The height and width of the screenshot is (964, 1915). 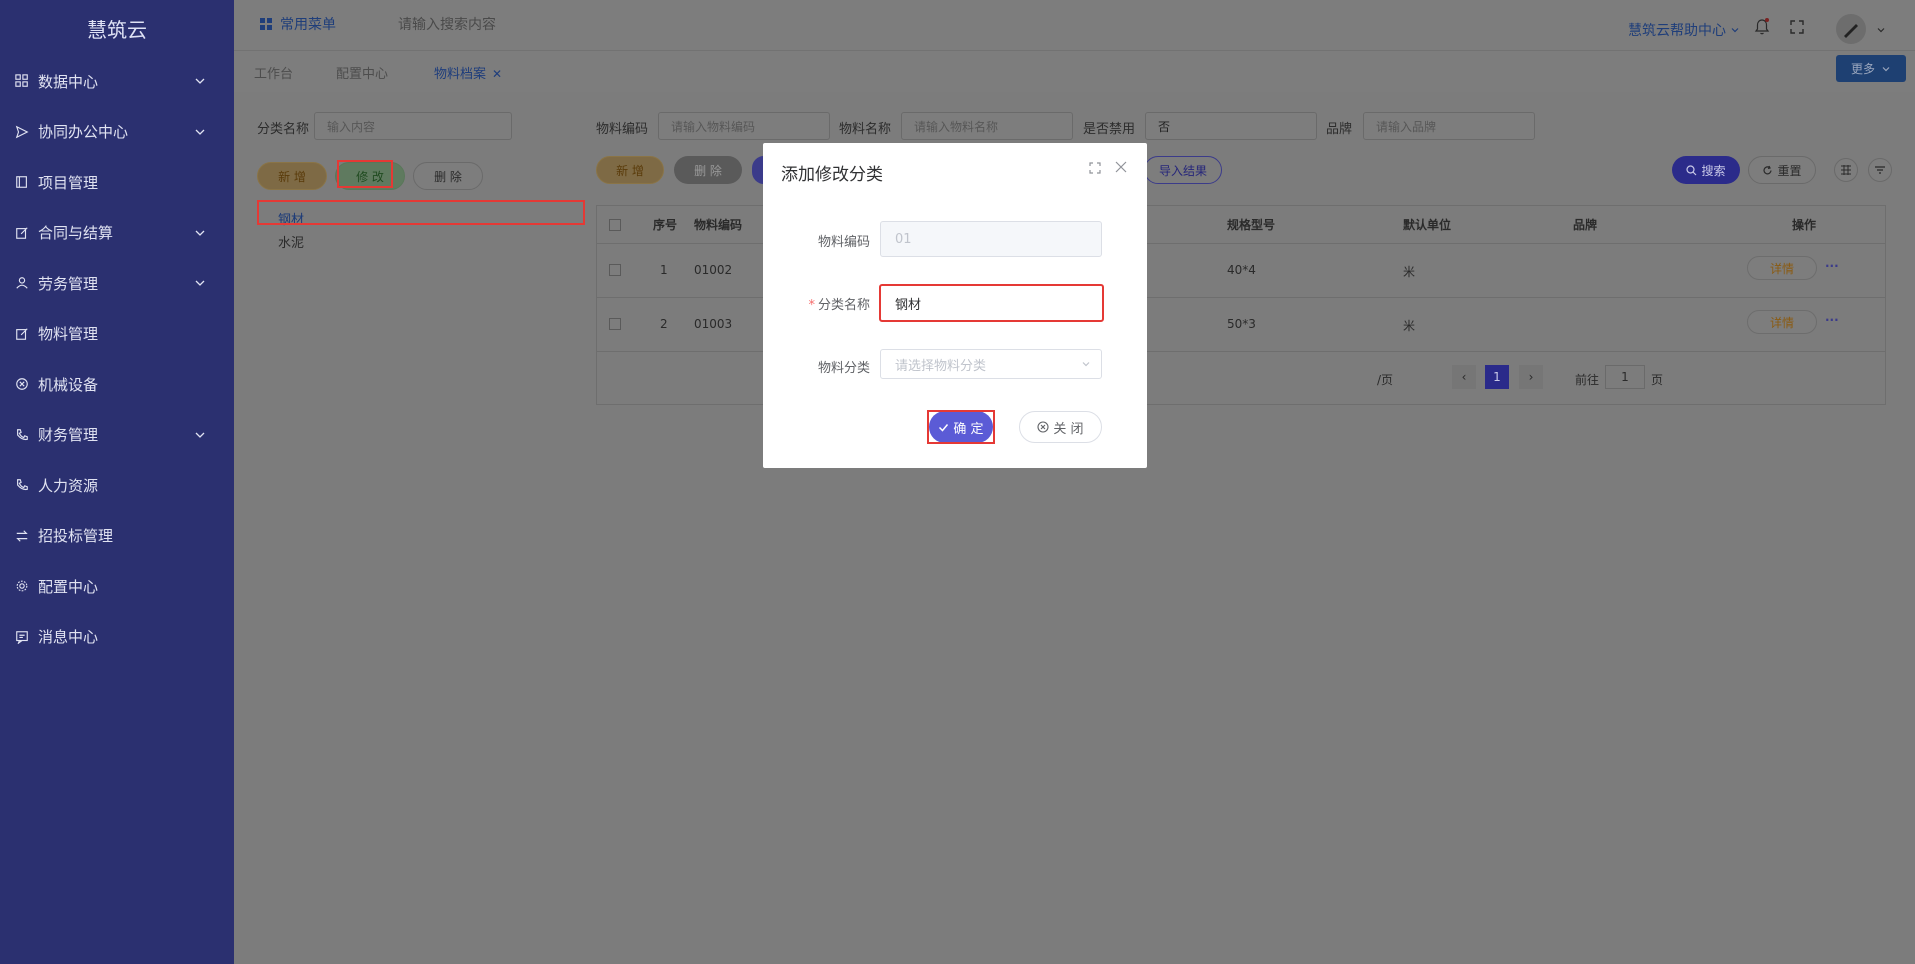 I want to click on category-add-button: 新 增, so click(x=292, y=176).